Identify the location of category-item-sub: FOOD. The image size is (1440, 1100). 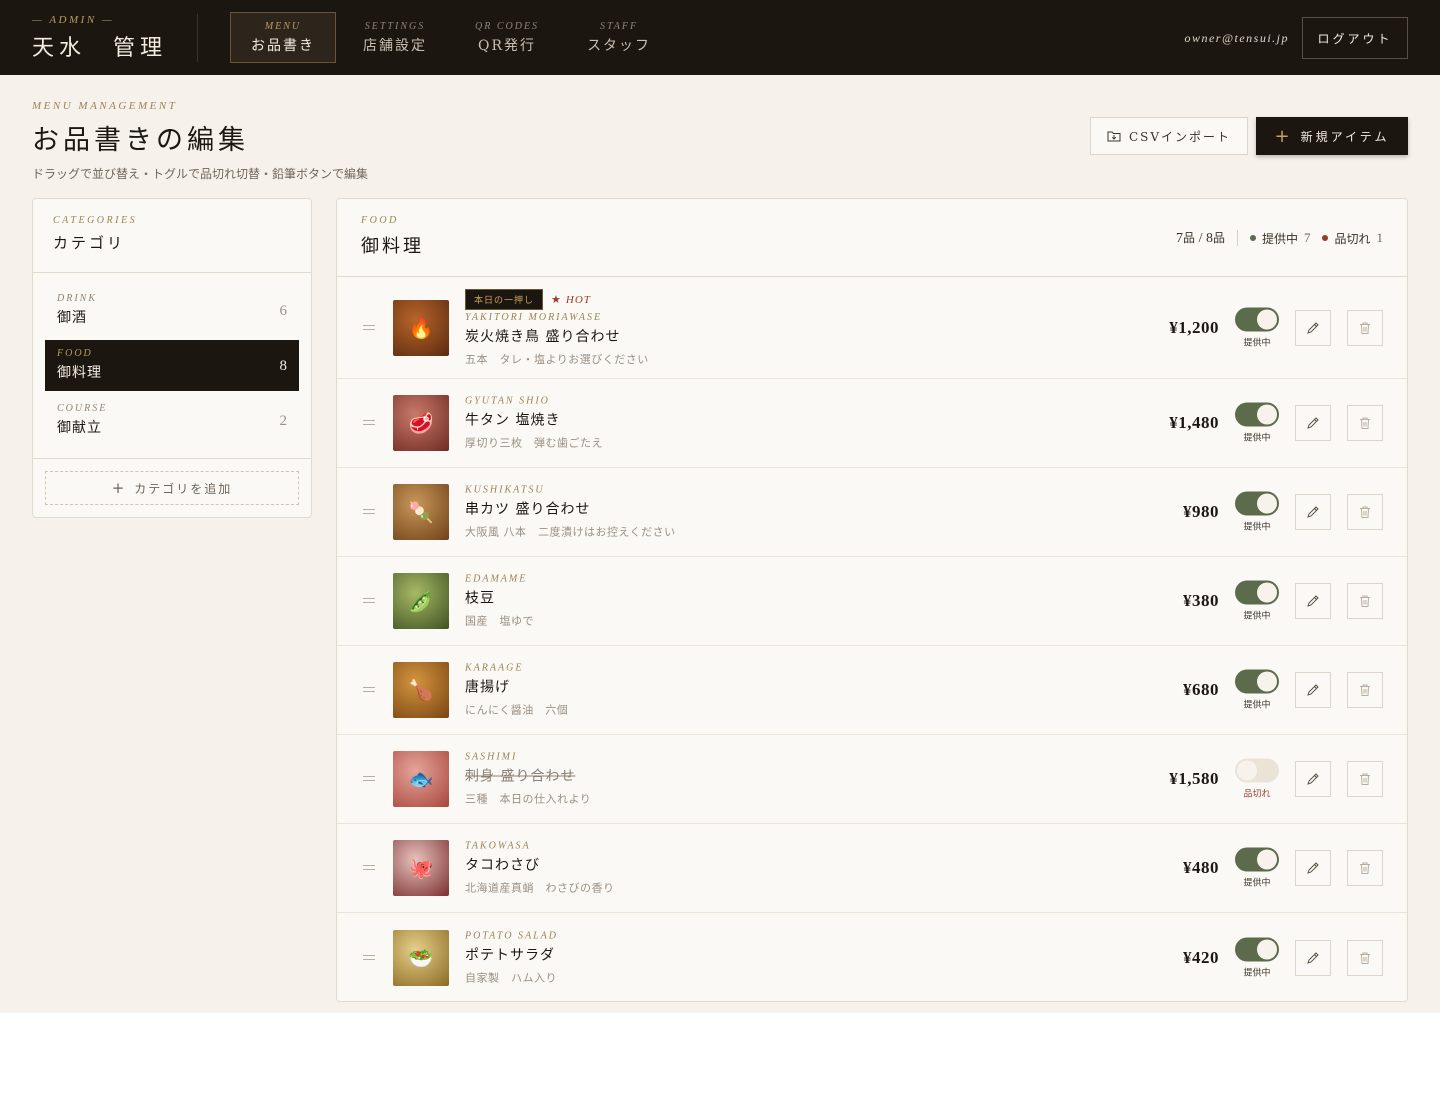
(75, 353).